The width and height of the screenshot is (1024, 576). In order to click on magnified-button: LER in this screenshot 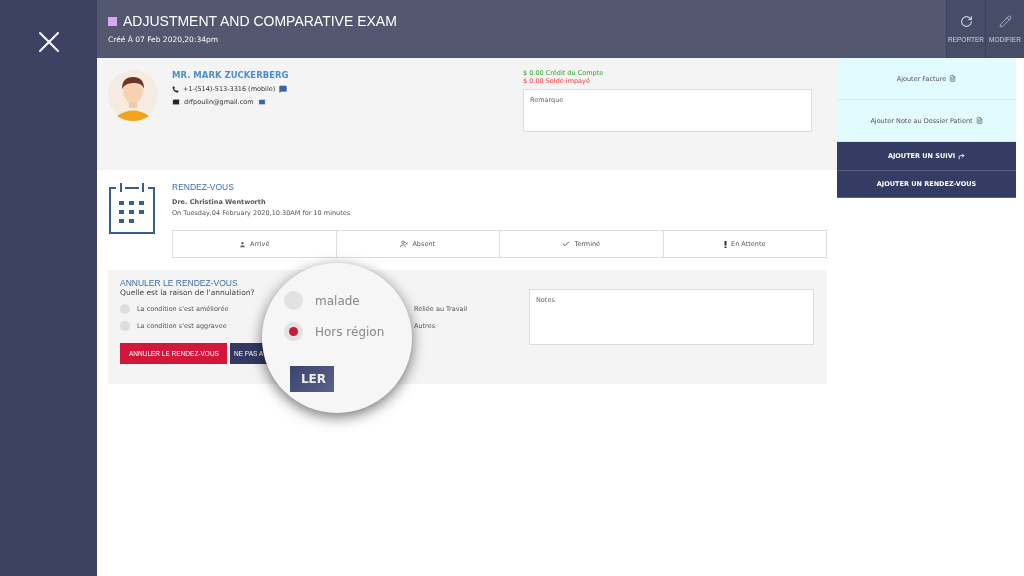, I will do `click(312, 379)`.